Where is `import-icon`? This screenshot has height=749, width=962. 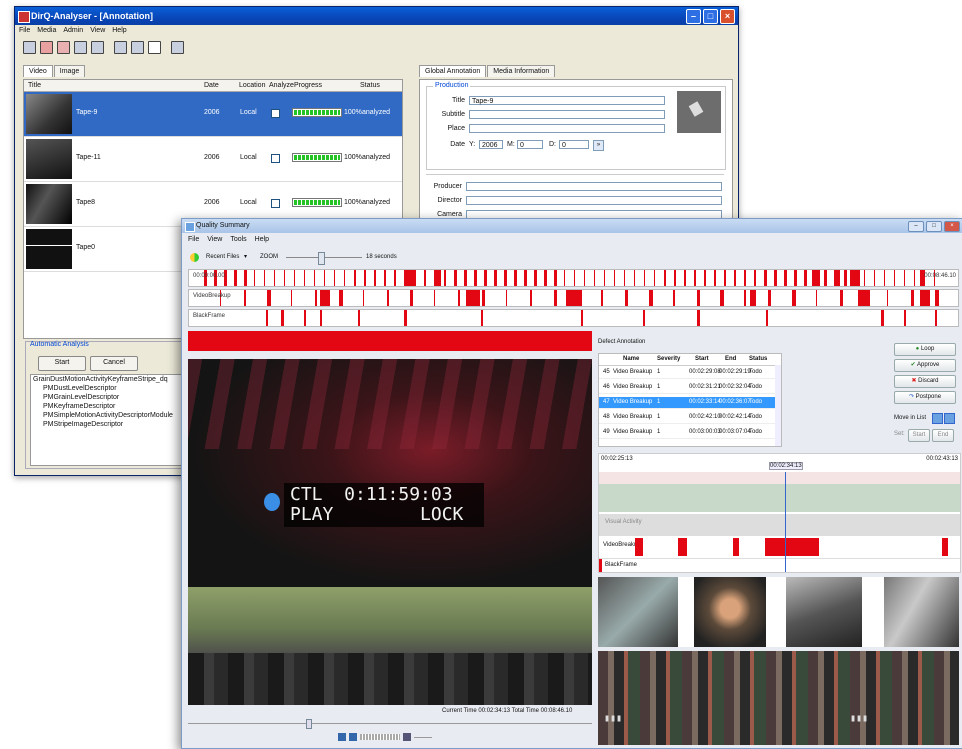 import-icon is located at coordinates (29, 47).